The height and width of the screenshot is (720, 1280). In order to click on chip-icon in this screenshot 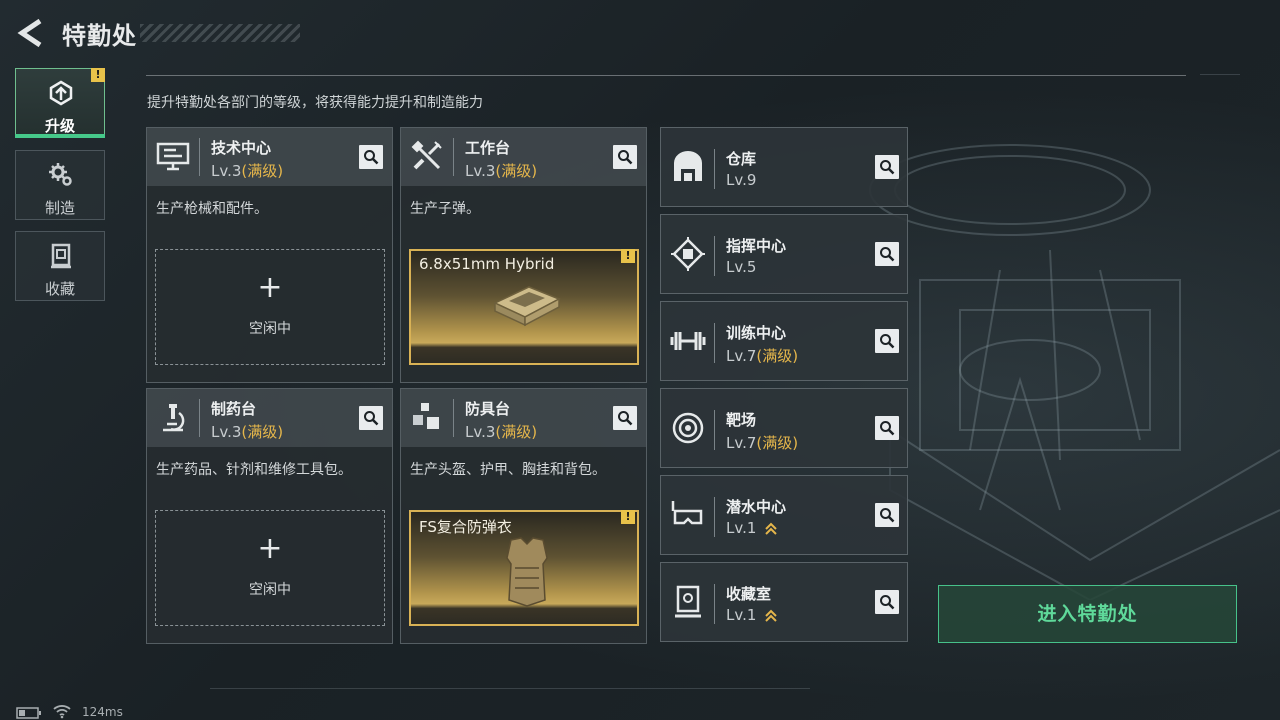, I will do `click(688, 254)`.